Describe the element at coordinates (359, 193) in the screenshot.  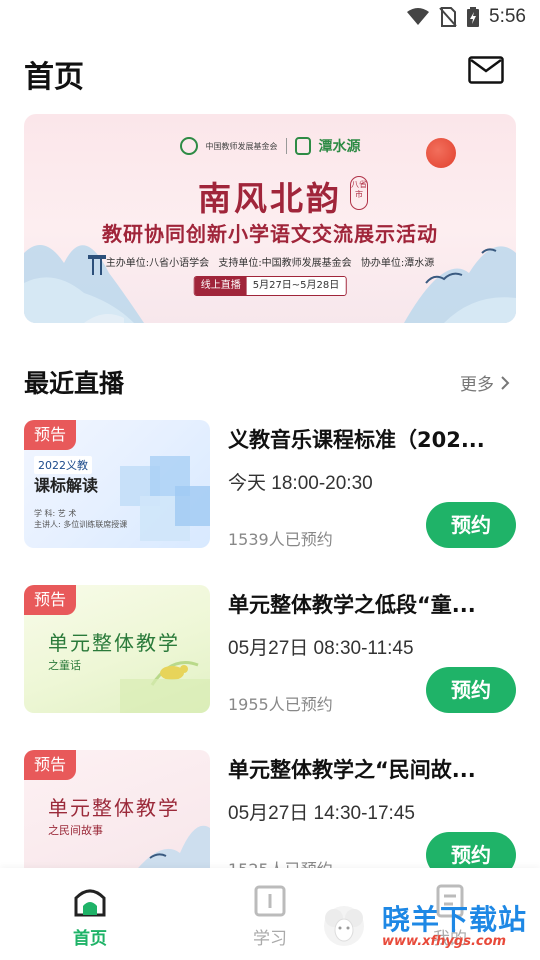
I see `banner-tag: 八省市` at that location.